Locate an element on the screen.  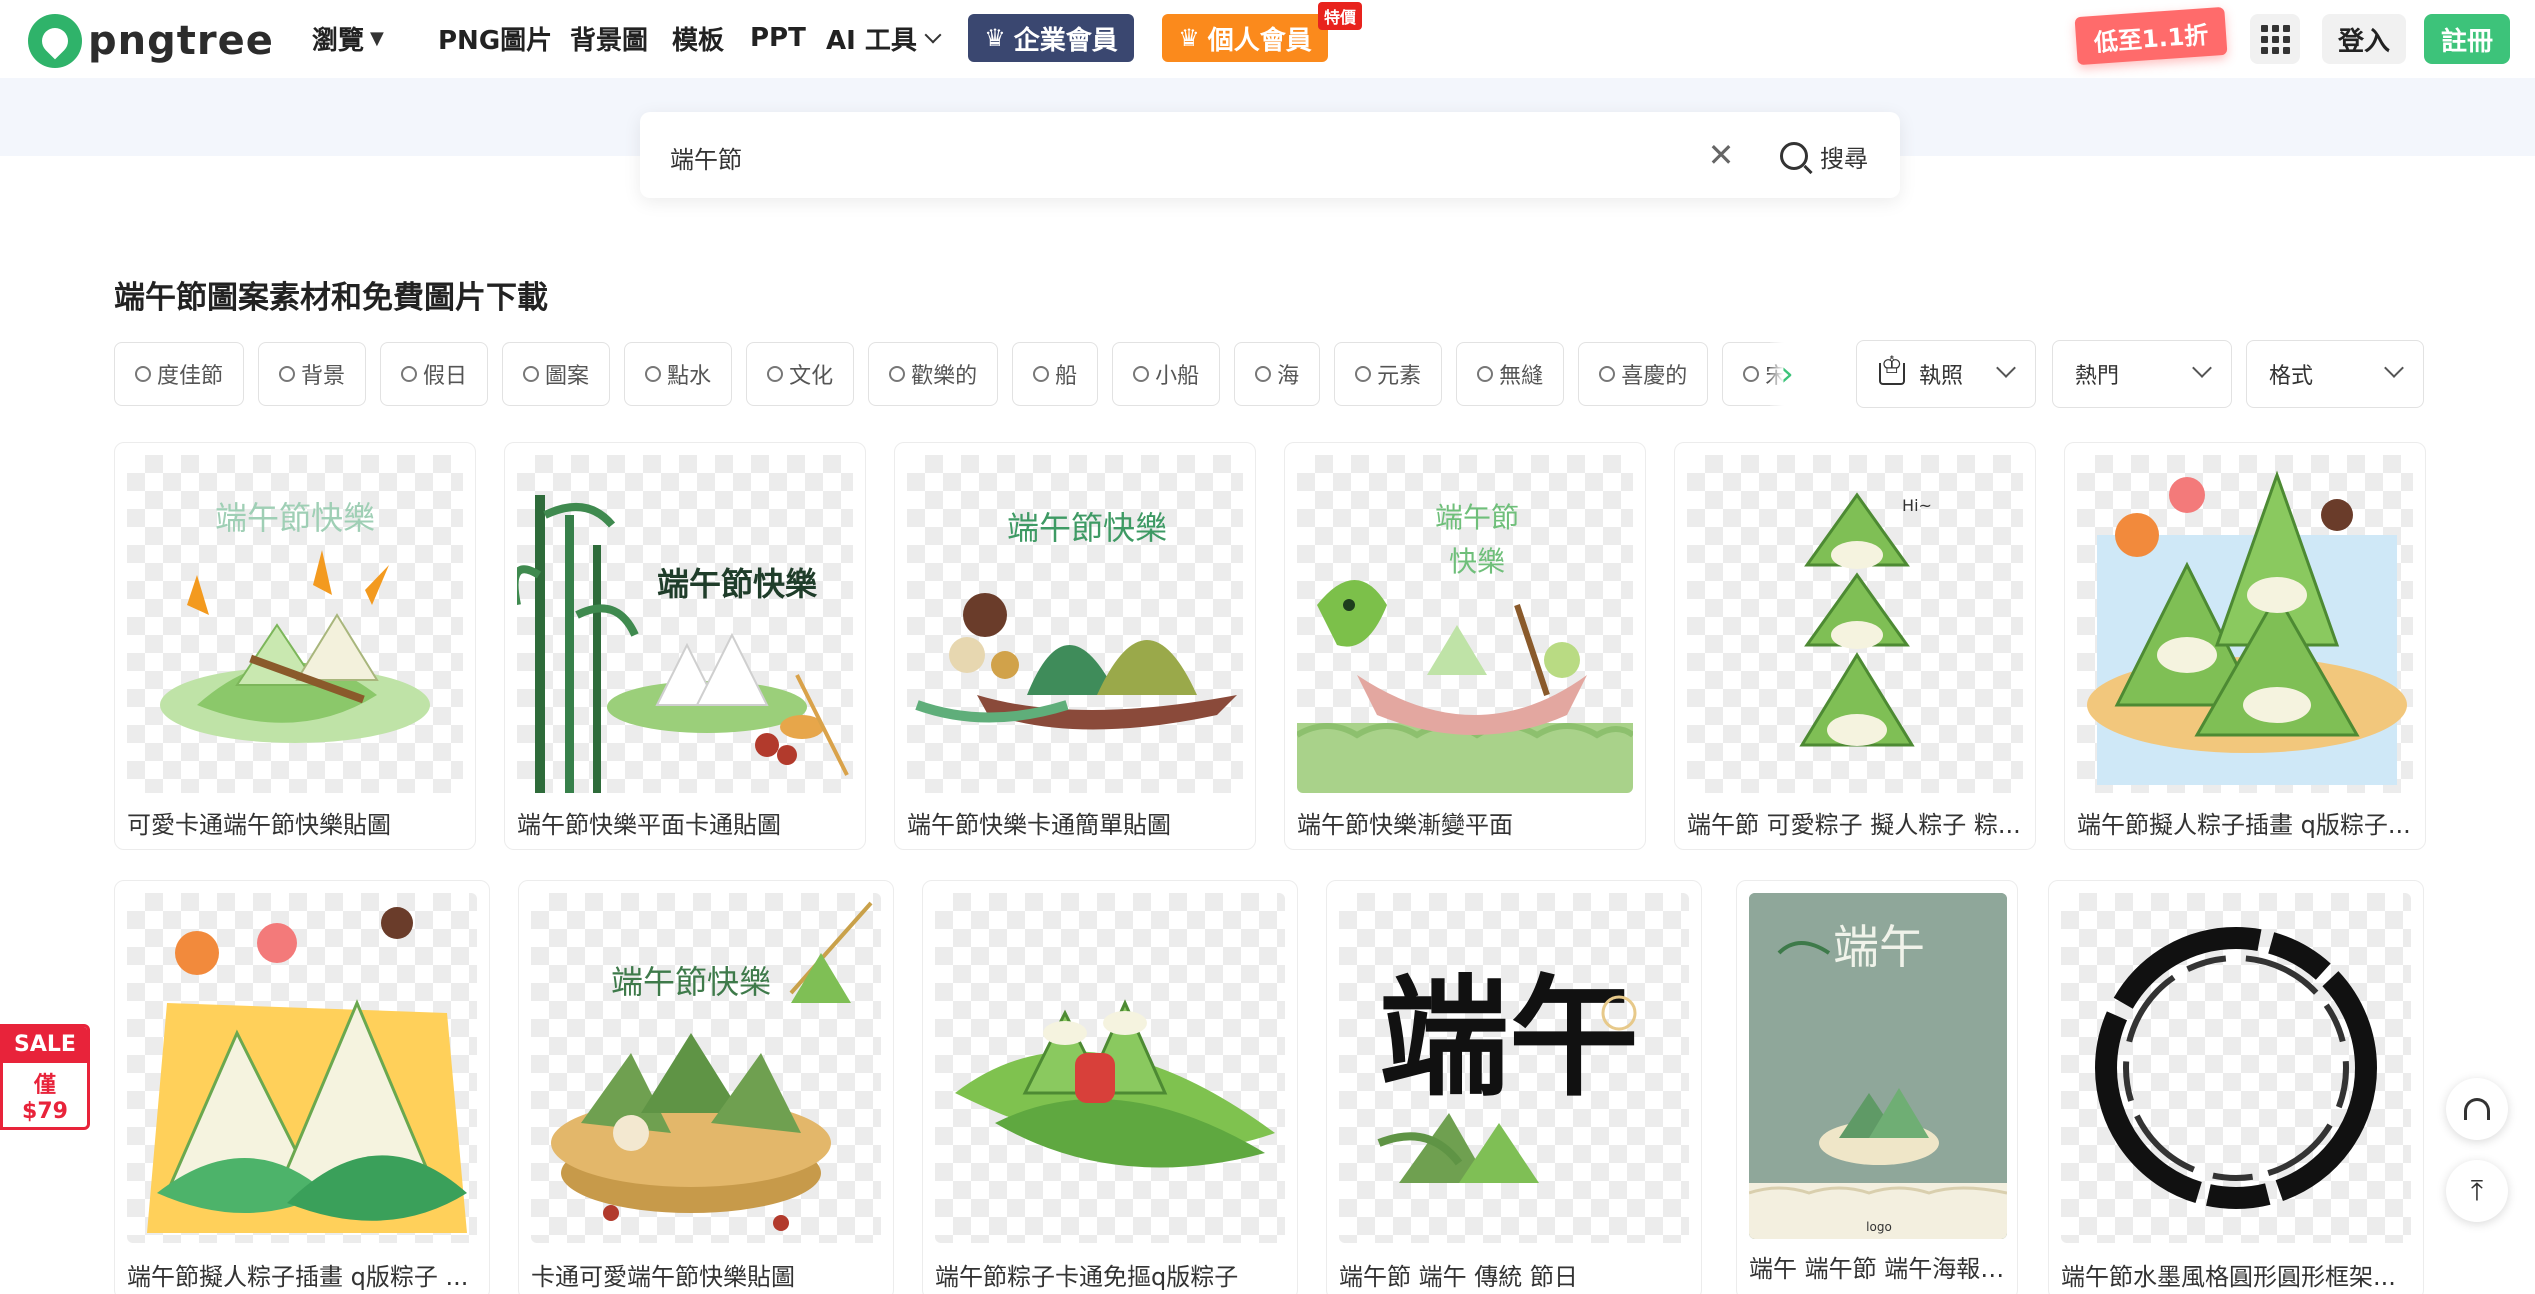
search-input: 端午節 is located at coordinates (706, 157).